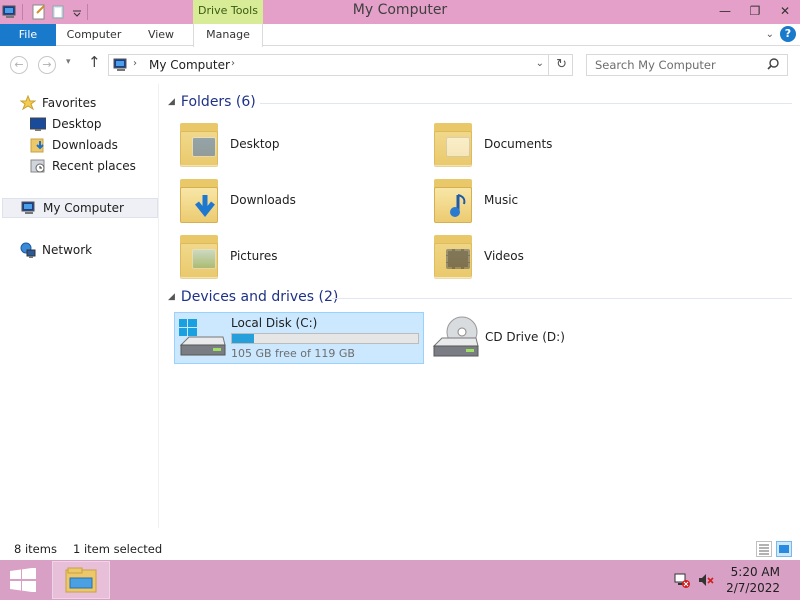 The image size is (800, 600). What do you see at coordinates (83, 208) in the screenshot?
I see `nav-my-computer-label: My Computer` at bounding box center [83, 208].